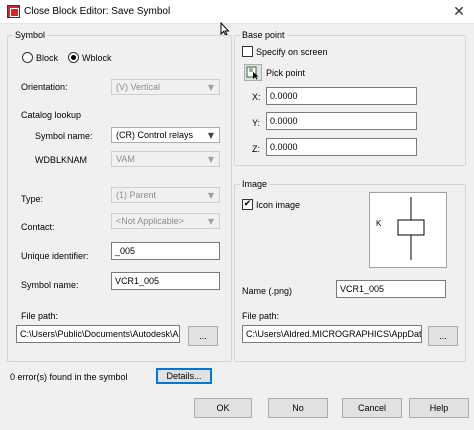  What do you see at coordinates (44, 87) in the screenshot?
I see `orientation-label: Orientation:` at bounding box center [44, 87].